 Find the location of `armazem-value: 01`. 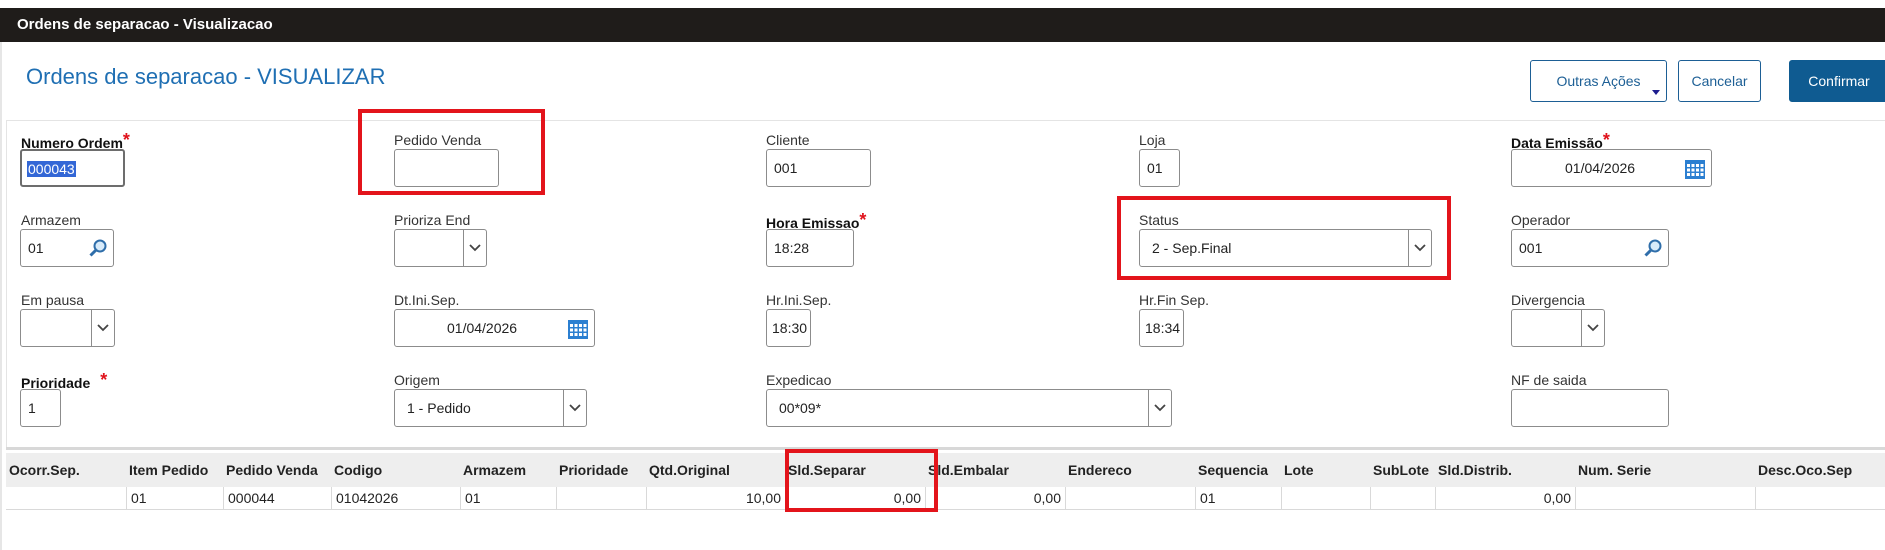

armazem-value: 01 is located at coordinates (36, 248).